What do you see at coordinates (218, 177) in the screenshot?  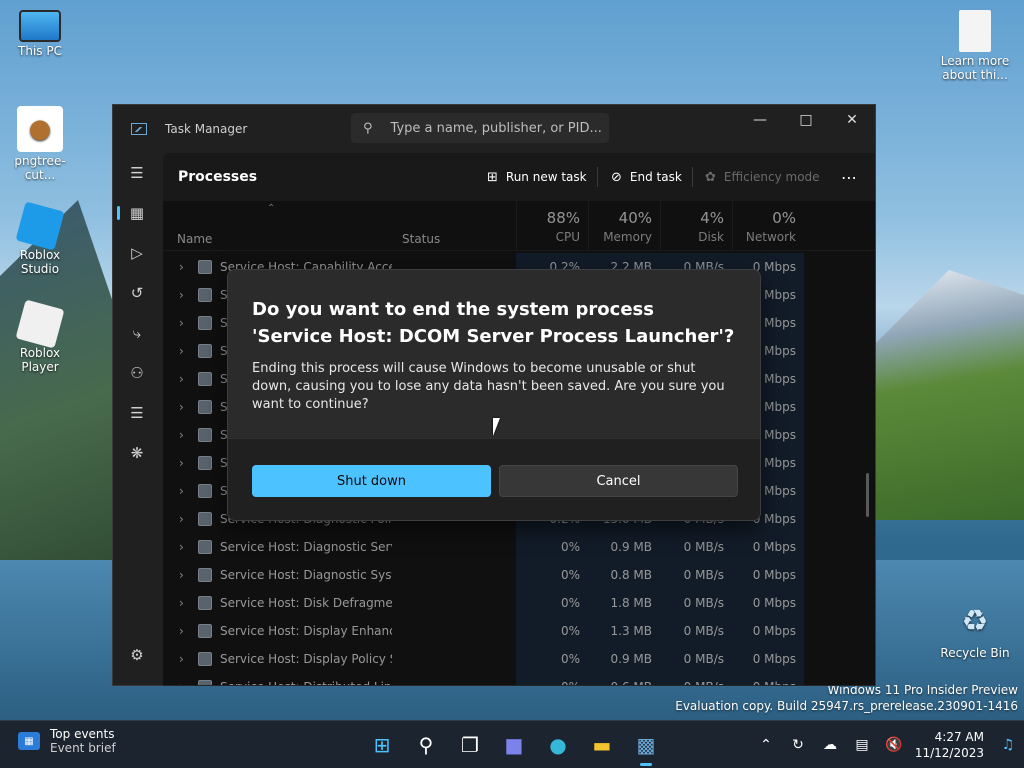 I see `page-title: Processes` at bounding box center [218, 177].